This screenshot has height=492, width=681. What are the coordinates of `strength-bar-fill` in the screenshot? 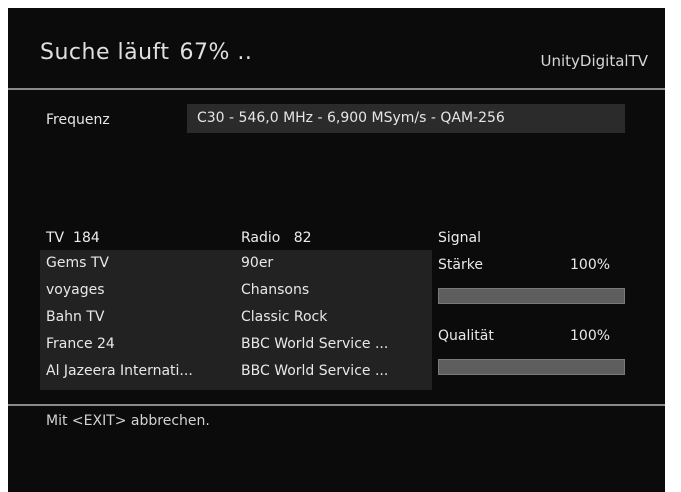 It's located at (531, 296).